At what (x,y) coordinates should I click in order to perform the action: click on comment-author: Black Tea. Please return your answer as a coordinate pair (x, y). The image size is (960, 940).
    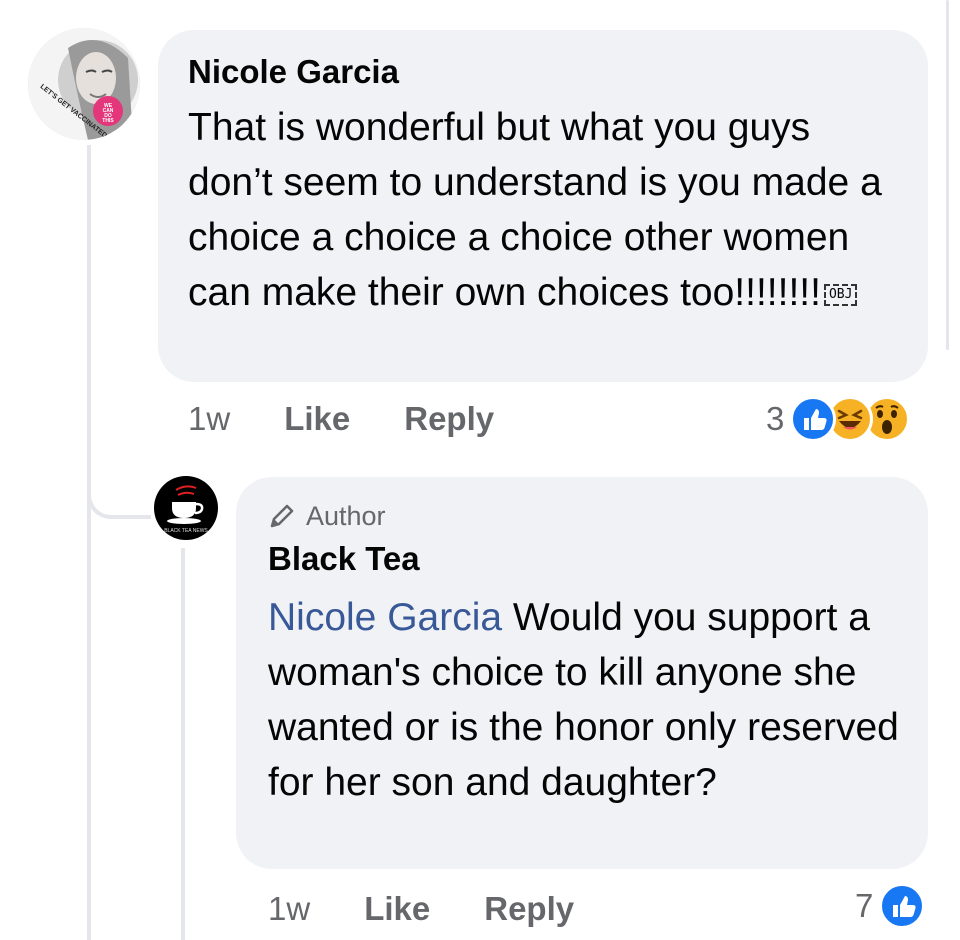
    Looking at the image, I should click on (583, 559).